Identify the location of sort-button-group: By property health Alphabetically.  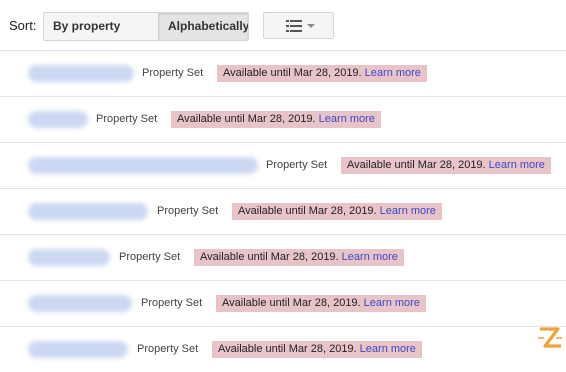
(146, 26).